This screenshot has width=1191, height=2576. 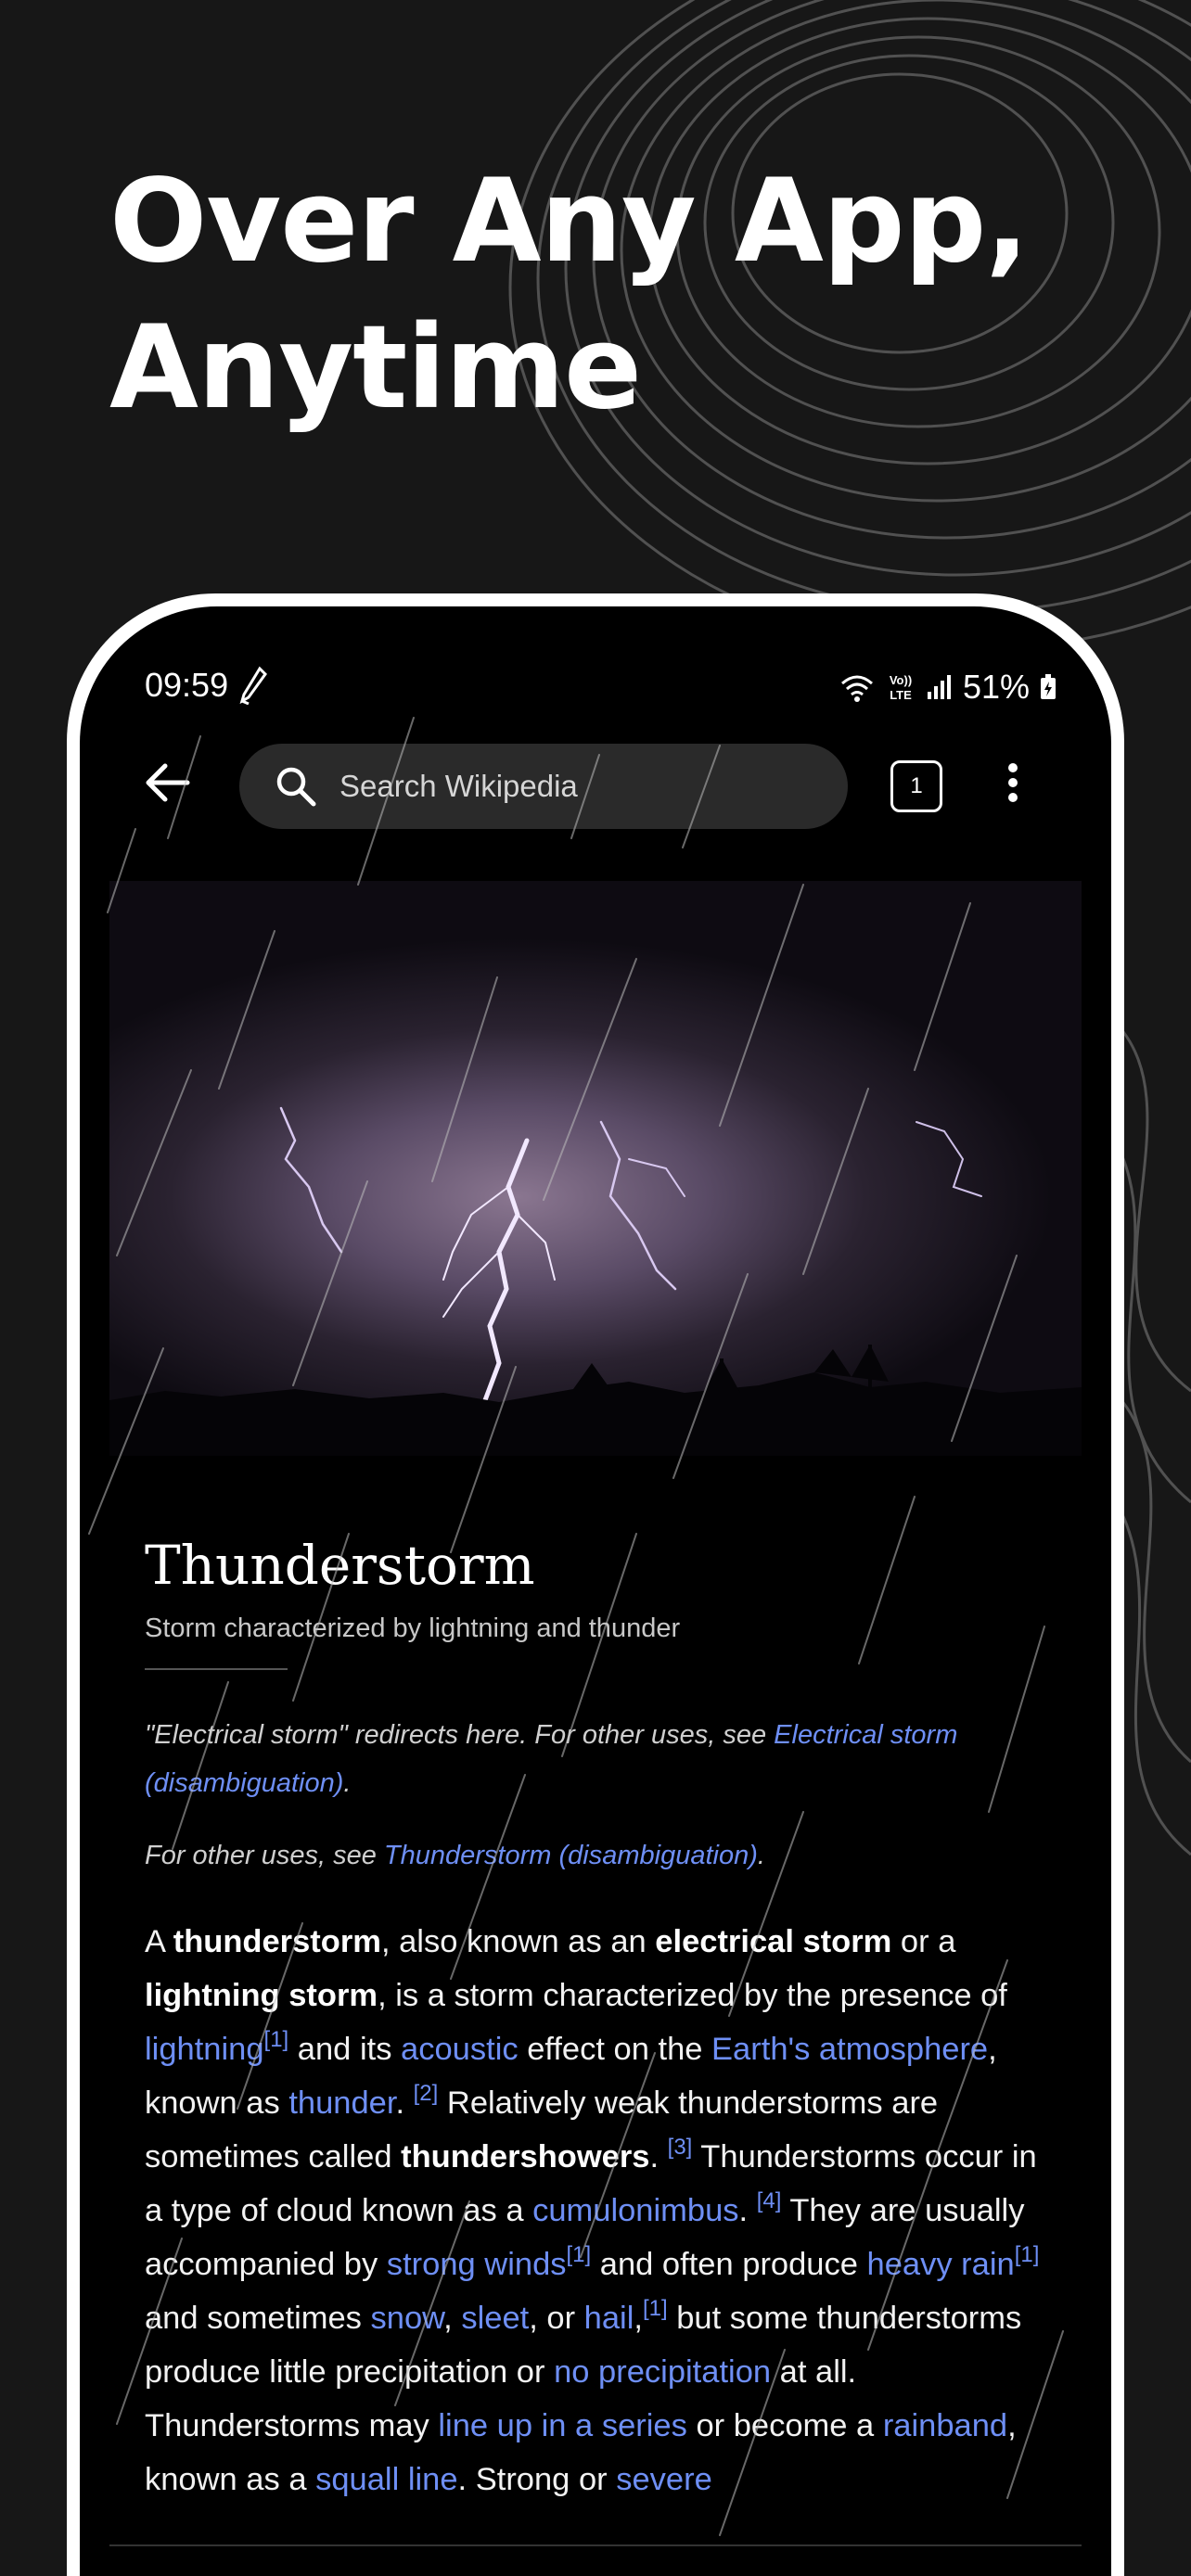 I want to click on link-line-up-in-a-series: line up in a series, so click(x=562, y=2425).